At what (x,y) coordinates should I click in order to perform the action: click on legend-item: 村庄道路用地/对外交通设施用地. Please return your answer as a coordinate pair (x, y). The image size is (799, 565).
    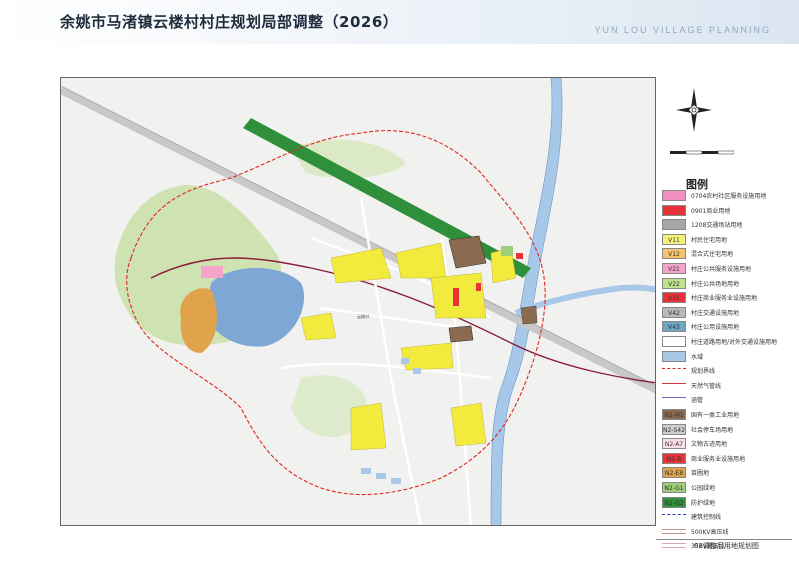
    Looking at the image, I should click on (724, 342).